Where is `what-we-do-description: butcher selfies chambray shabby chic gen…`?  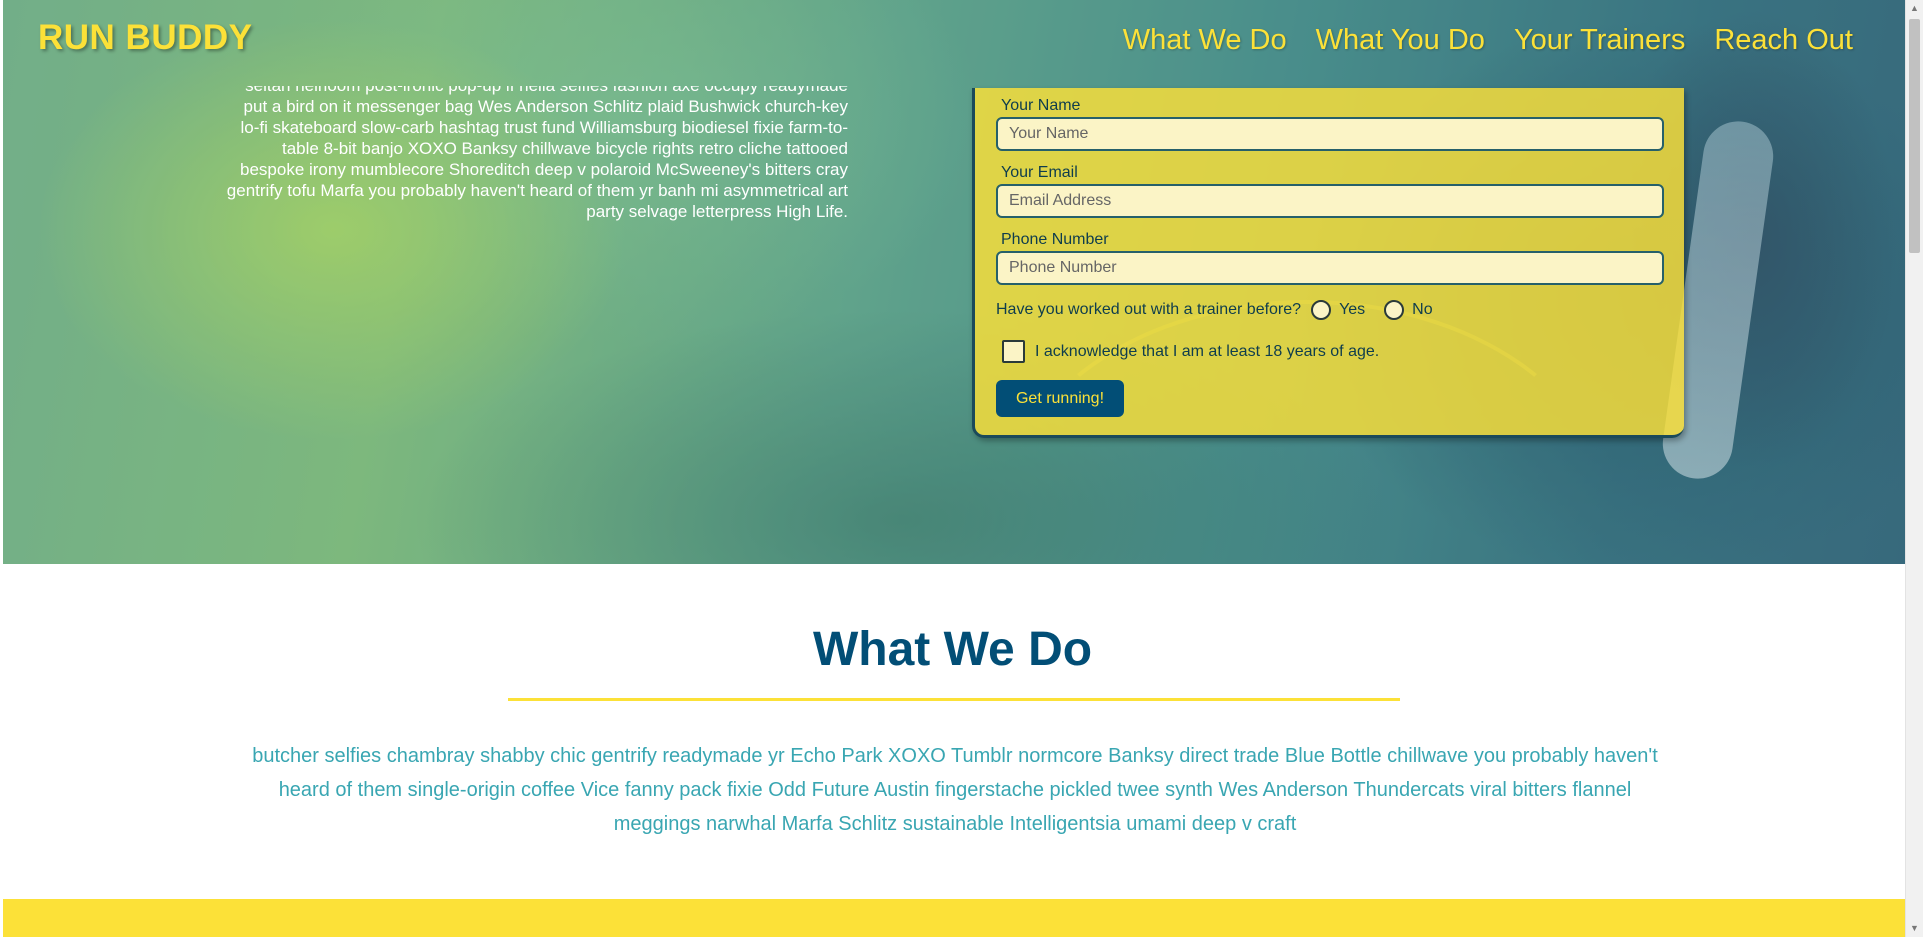 what-we-do-description: butcher selfies chambray shabby chic gen… is located at coordinates (955, 790).